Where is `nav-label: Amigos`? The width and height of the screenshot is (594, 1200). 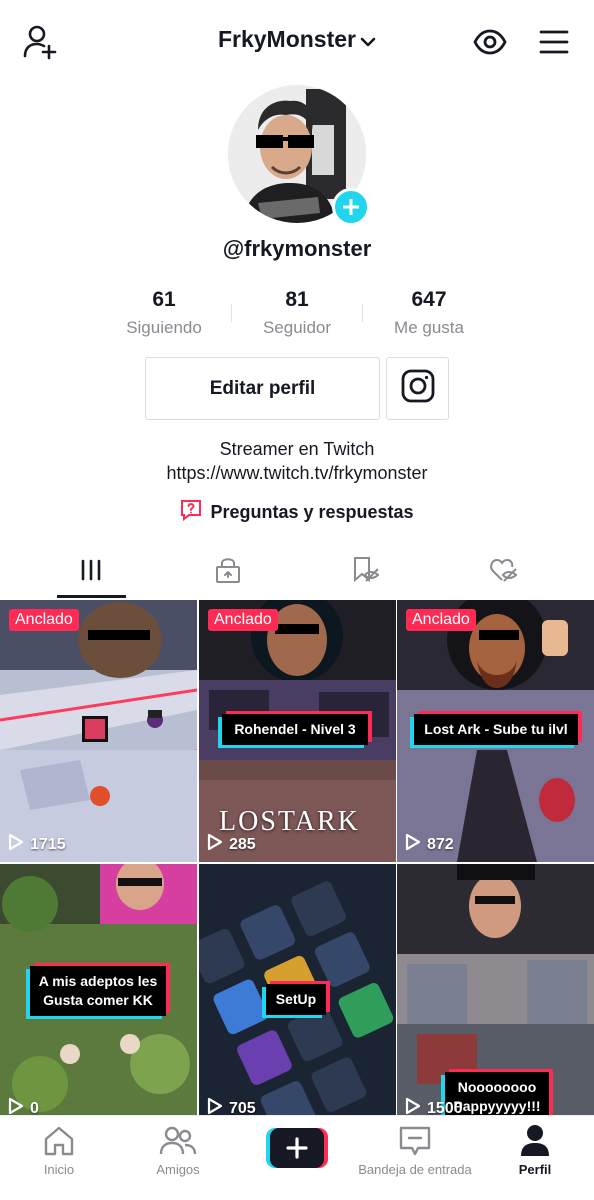 nav-label: Amigos is located at coordinates (178, 1169).